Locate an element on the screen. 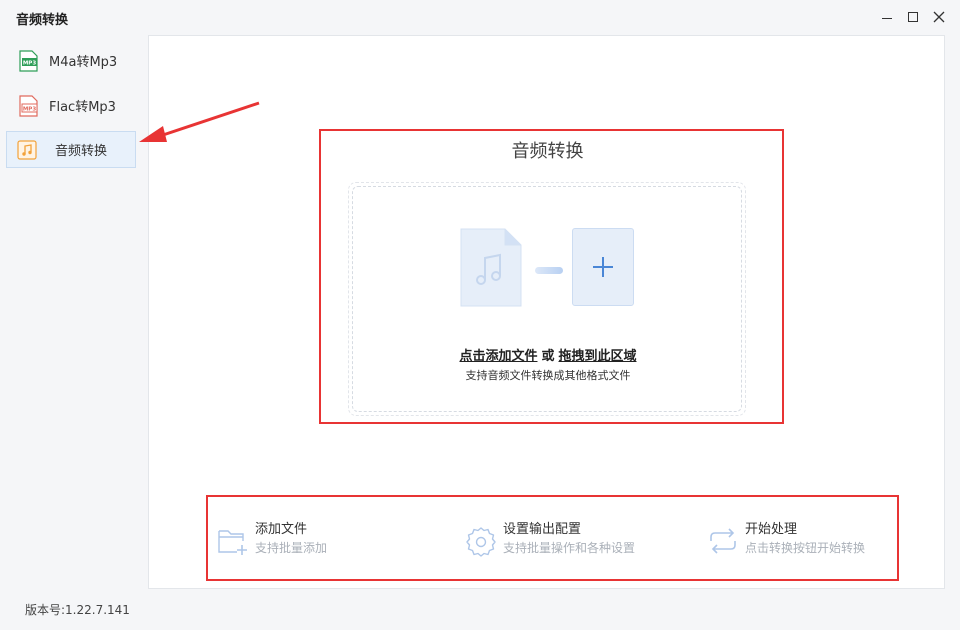 The image size is (960, 630). page-title: 音频转换 is located at coordinates (547, 151).